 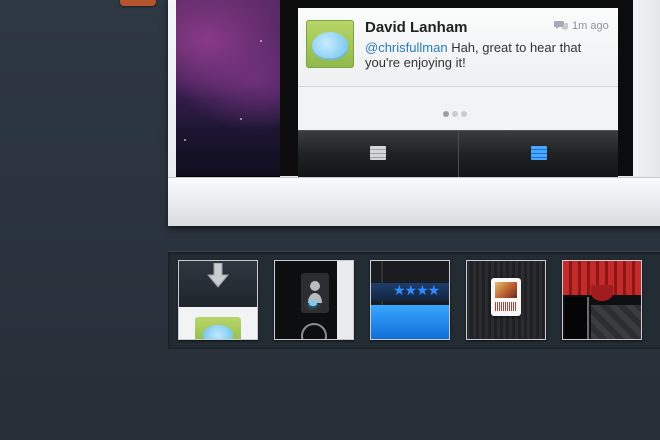 What do you see at coordinates (416, 27) in the screenshot?
I see `tweet-author: David Lanham` at bounding box center [416, 27].